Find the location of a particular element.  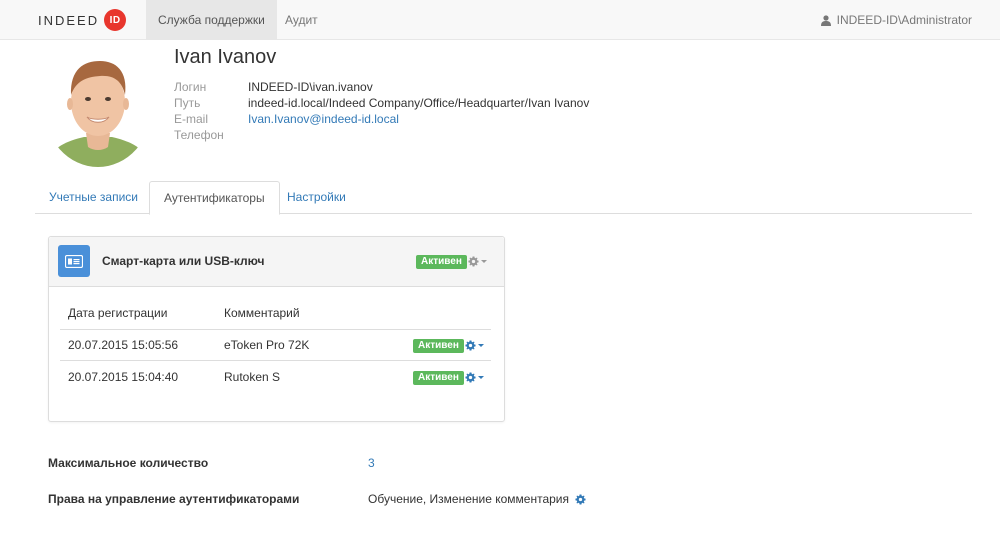

tab-settings: Настройки is located at coordinates (316, 197).